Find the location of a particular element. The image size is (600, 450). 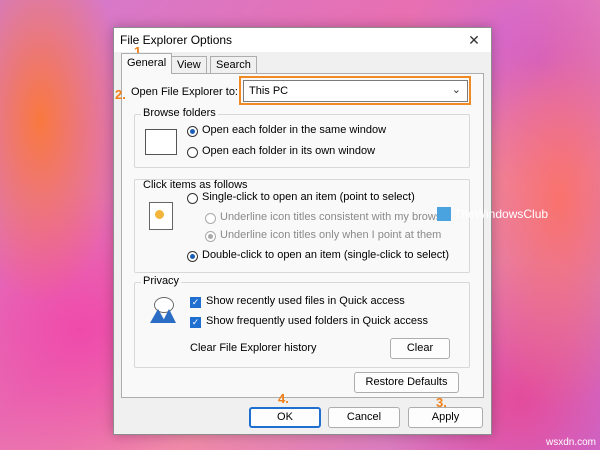

radio-single-click is located at coordinates (192, 198).